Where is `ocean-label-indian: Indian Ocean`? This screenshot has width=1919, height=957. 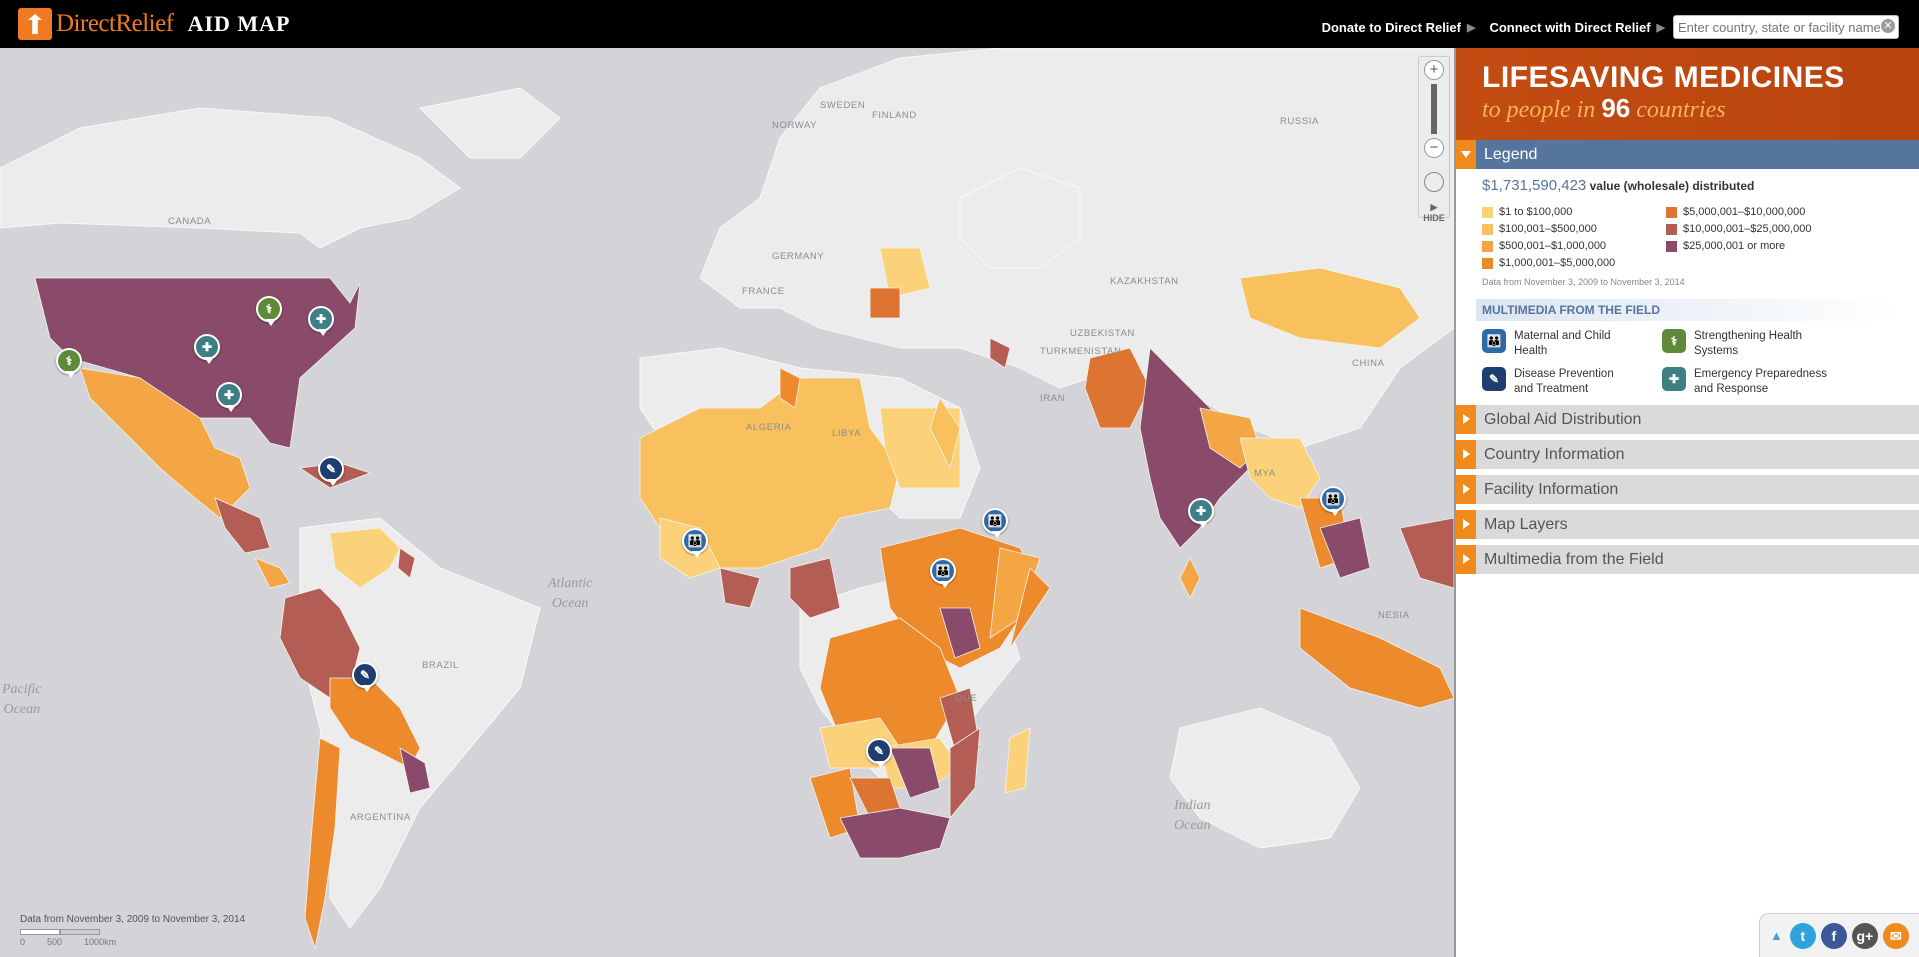
ocean-label-indian: Indian Ocean is located at coordinates (1192, 816).